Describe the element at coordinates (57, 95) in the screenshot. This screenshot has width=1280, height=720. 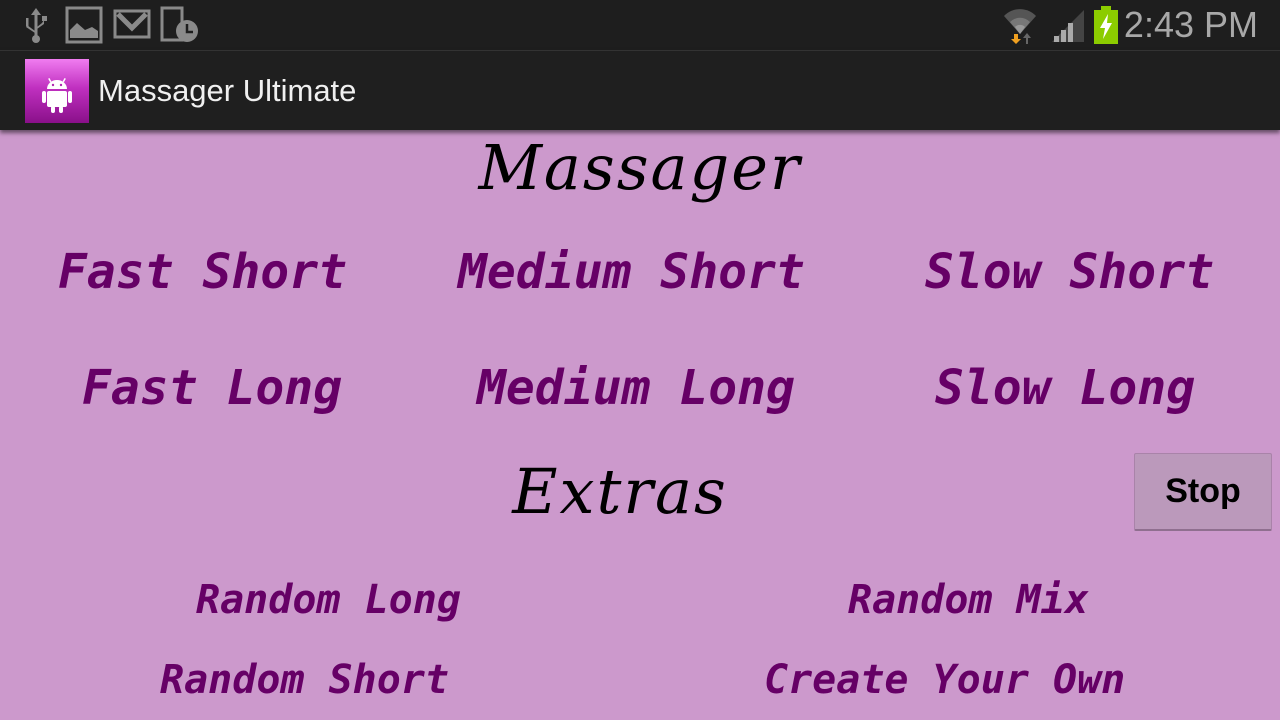
I see `android-icon` at that location.